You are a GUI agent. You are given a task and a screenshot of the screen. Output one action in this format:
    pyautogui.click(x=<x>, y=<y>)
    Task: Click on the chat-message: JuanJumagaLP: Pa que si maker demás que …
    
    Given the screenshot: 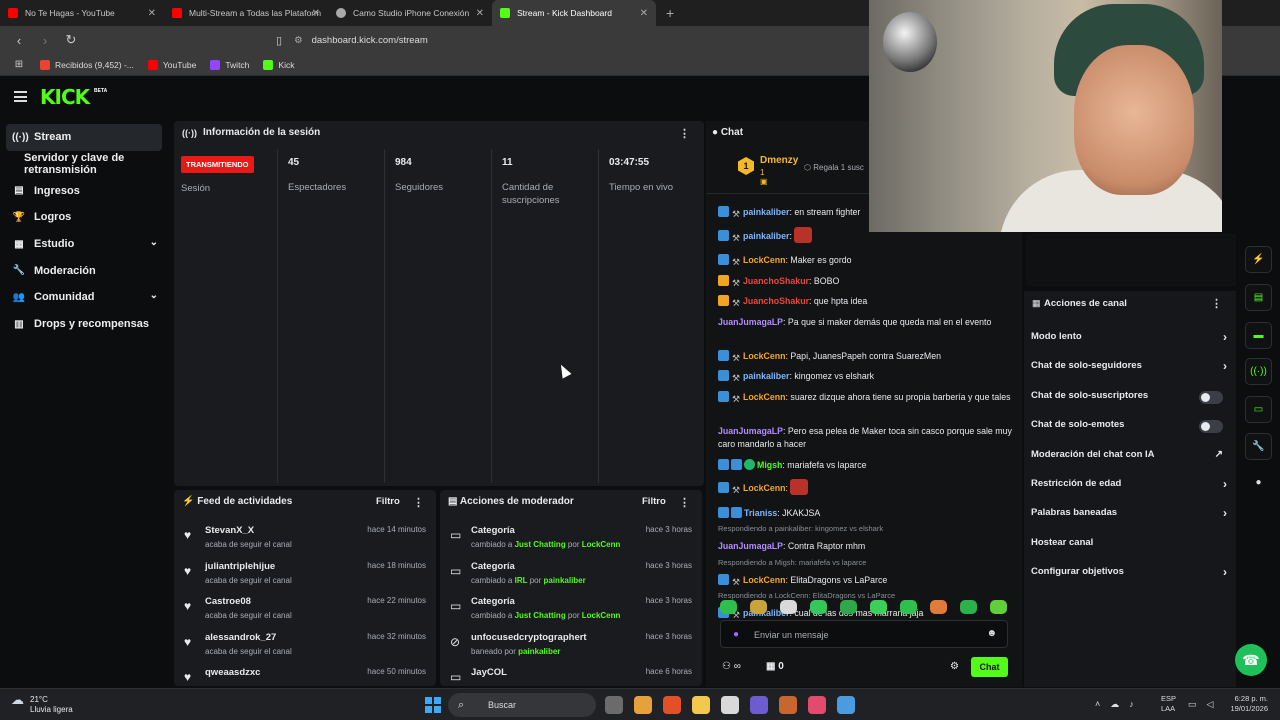 What is the action you would take?
    pyautogui.click(x=868, y=323)
    